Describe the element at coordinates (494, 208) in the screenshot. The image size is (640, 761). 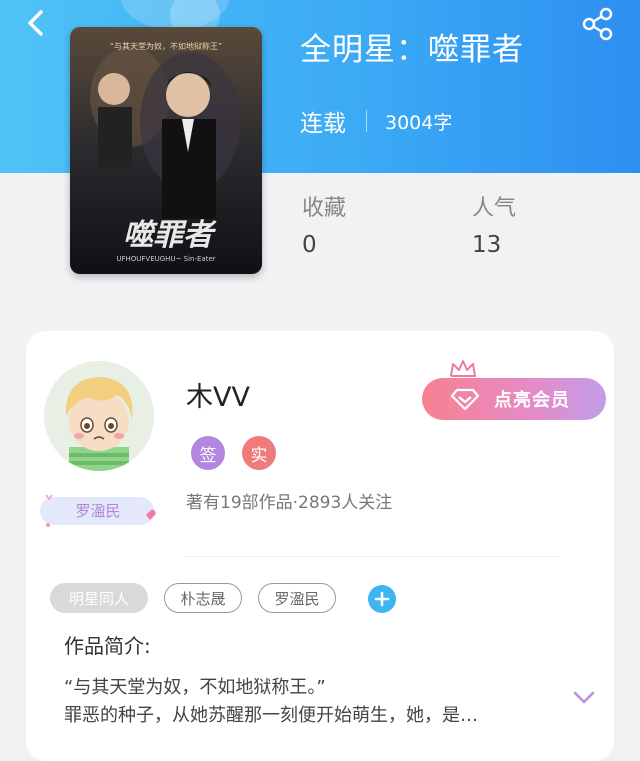
I see `popularity-label: 人气` at that location.